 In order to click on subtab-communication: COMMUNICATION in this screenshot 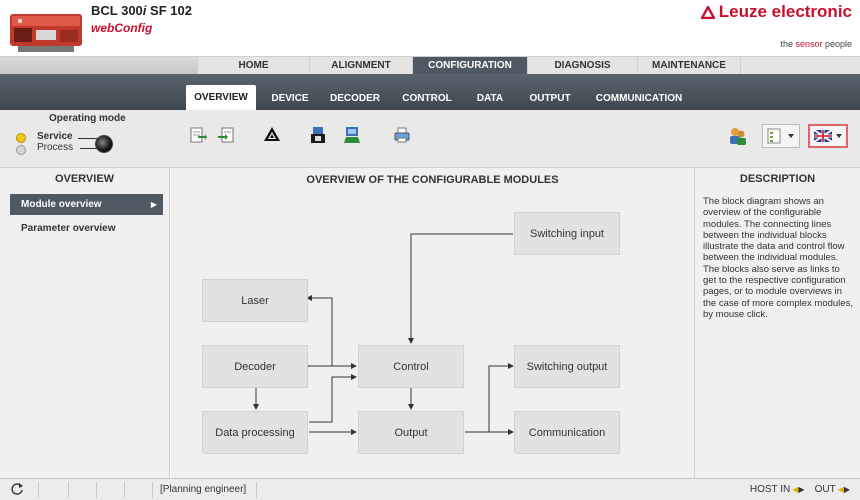, I will do `click(639, 98)`.